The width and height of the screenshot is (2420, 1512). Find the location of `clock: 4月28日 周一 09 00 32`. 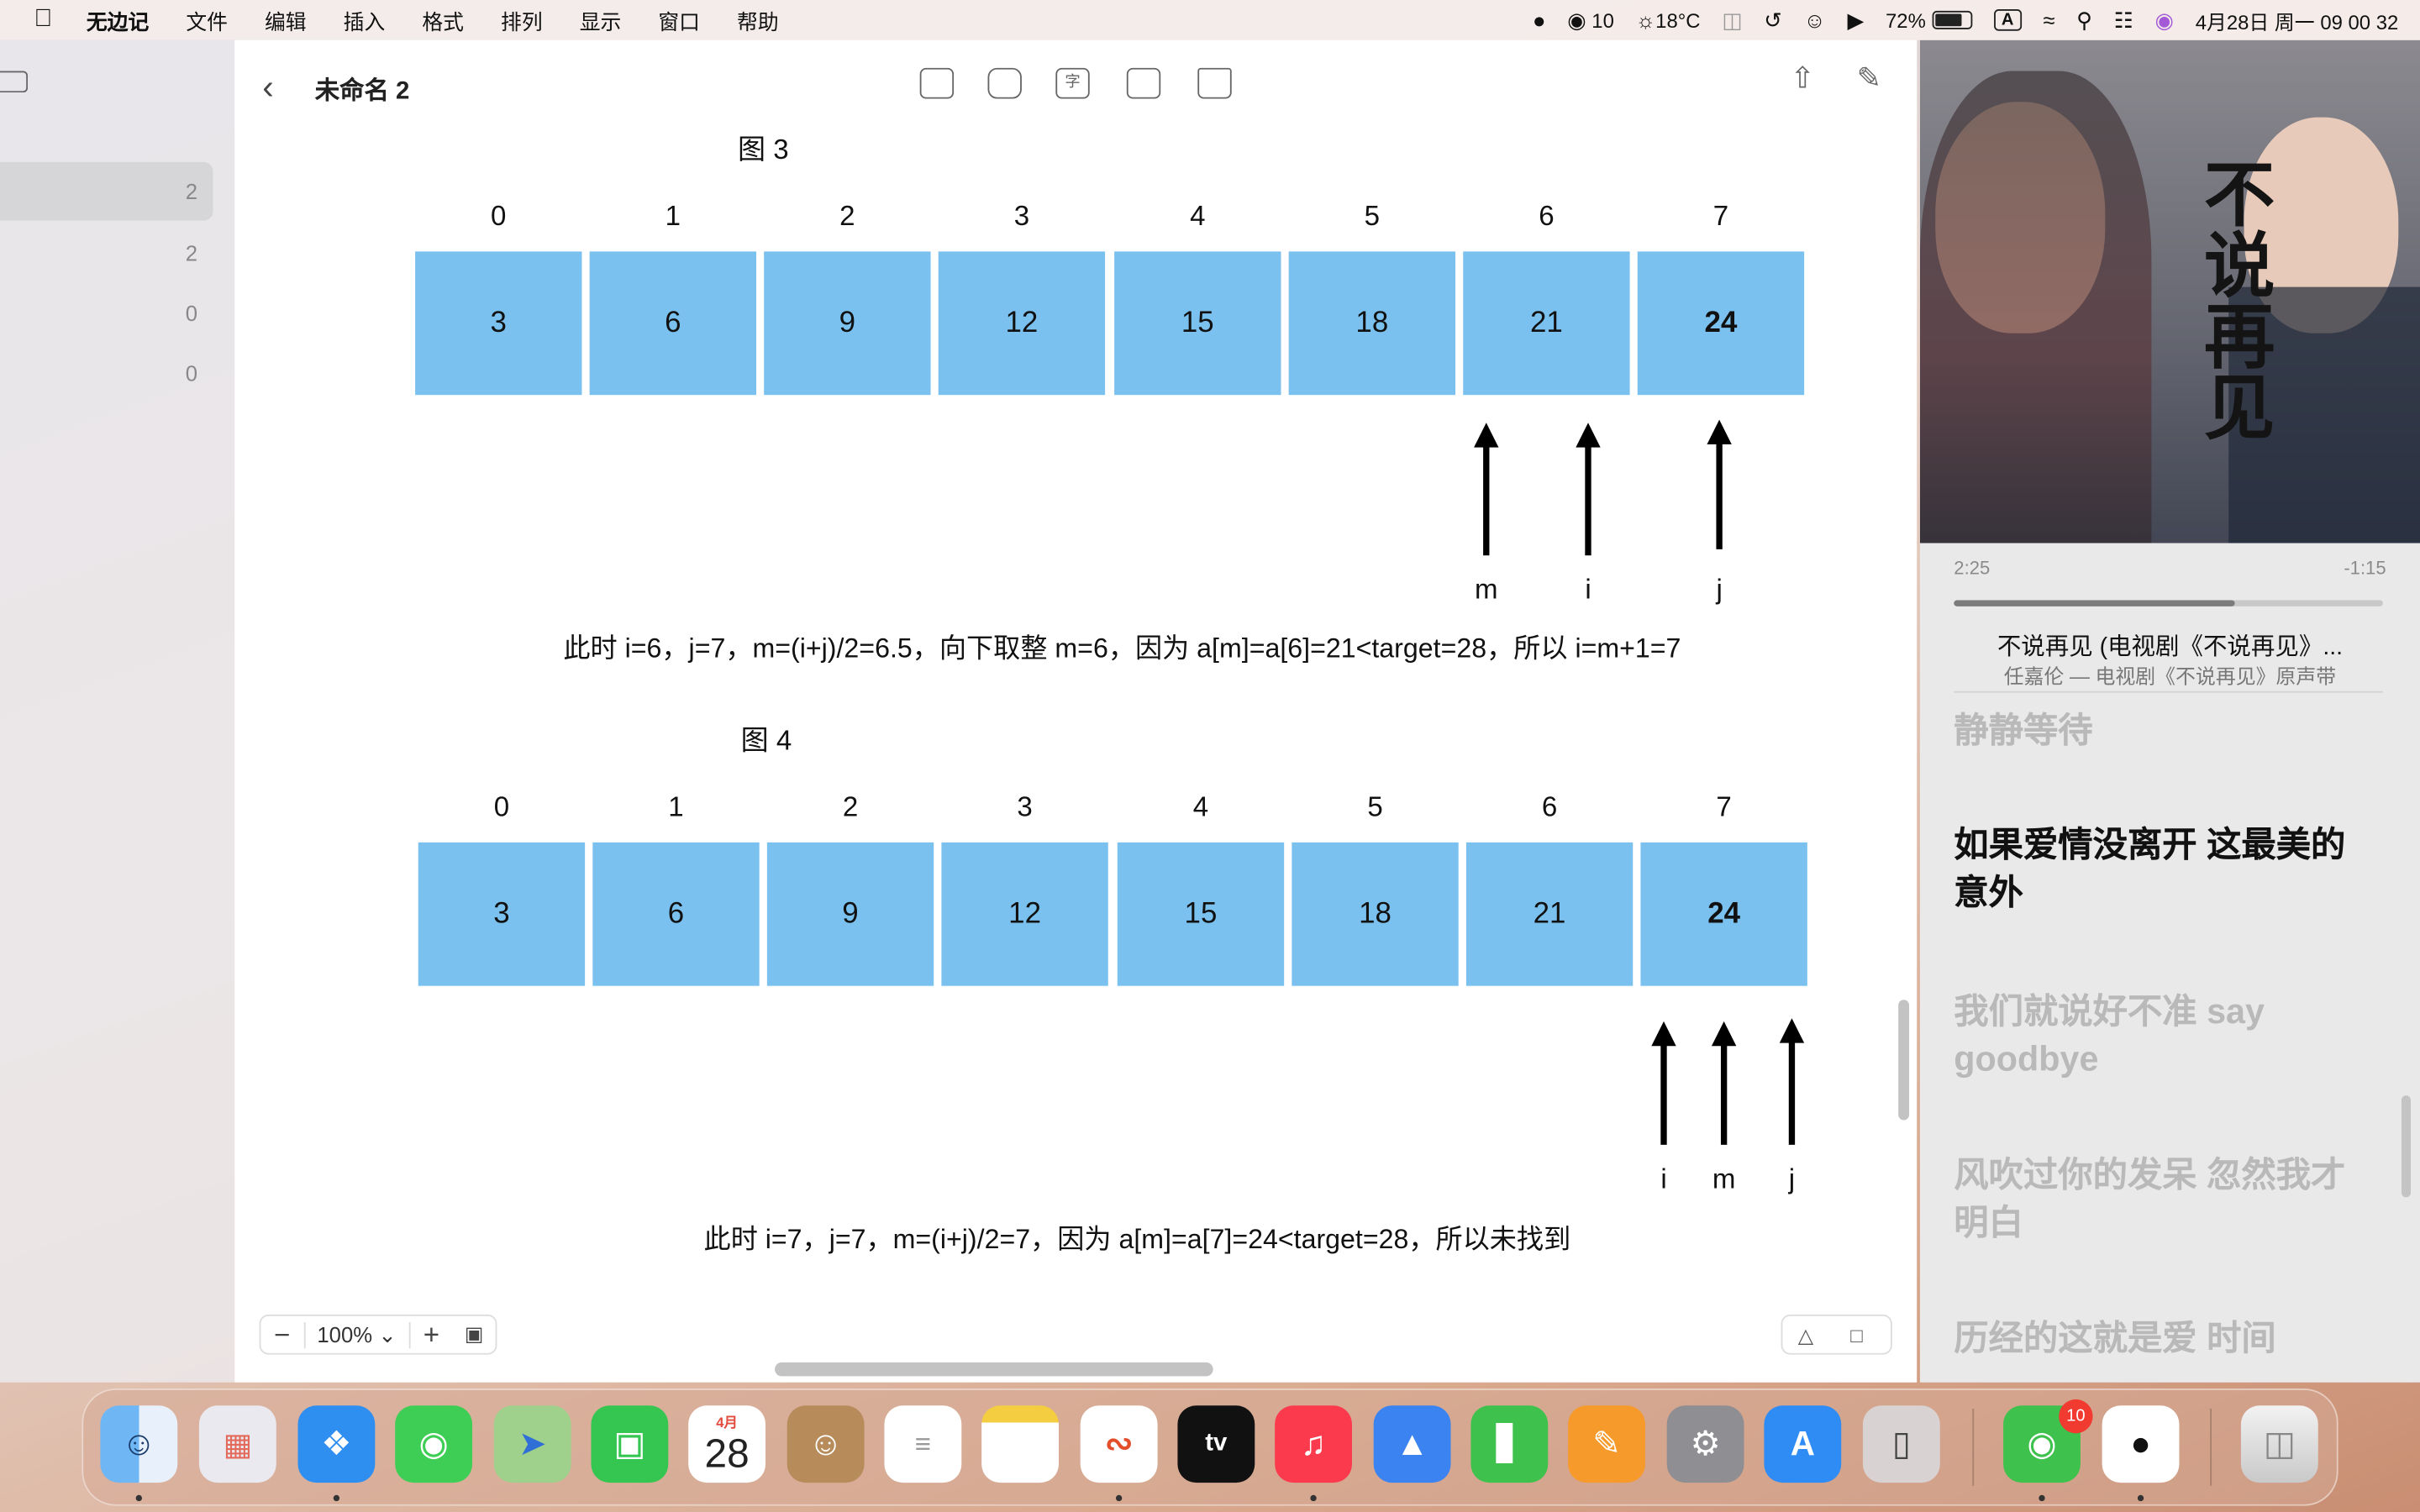

clock: 4月28日 周一 09 00 32 is located at coordinates (2297, 19).